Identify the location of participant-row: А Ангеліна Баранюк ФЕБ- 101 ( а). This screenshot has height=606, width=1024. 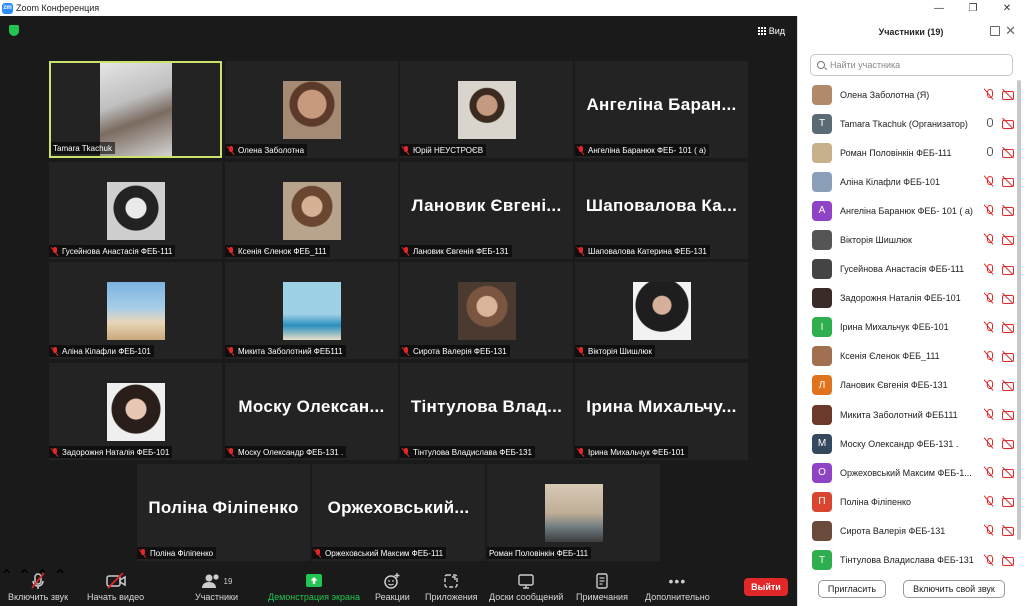
(906, 210).